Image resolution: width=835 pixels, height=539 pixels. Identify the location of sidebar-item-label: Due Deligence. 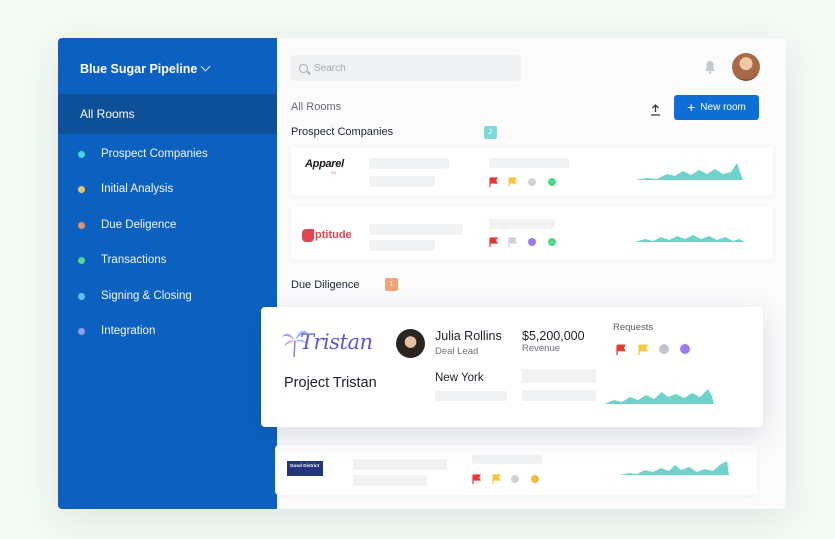
(139, 225).